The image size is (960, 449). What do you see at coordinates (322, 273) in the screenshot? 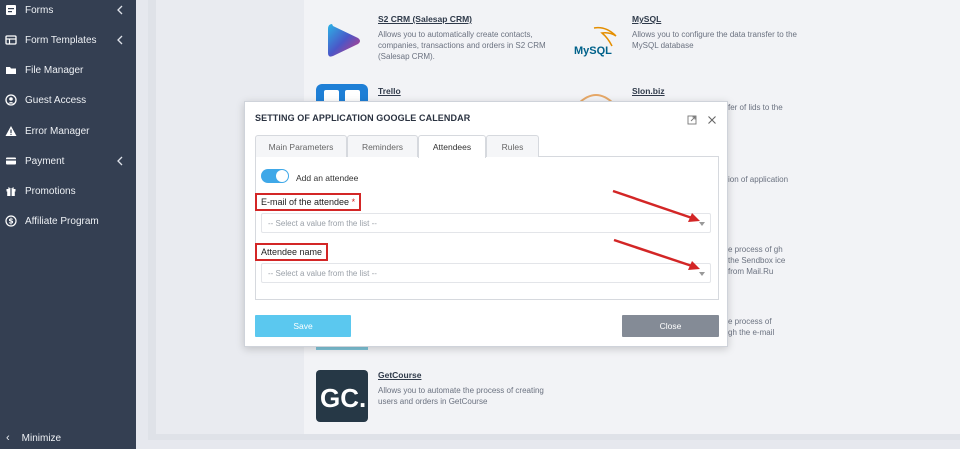
I see `name-select-placeholder: -- Select a value from the list --` at bounding box center [322, 273].